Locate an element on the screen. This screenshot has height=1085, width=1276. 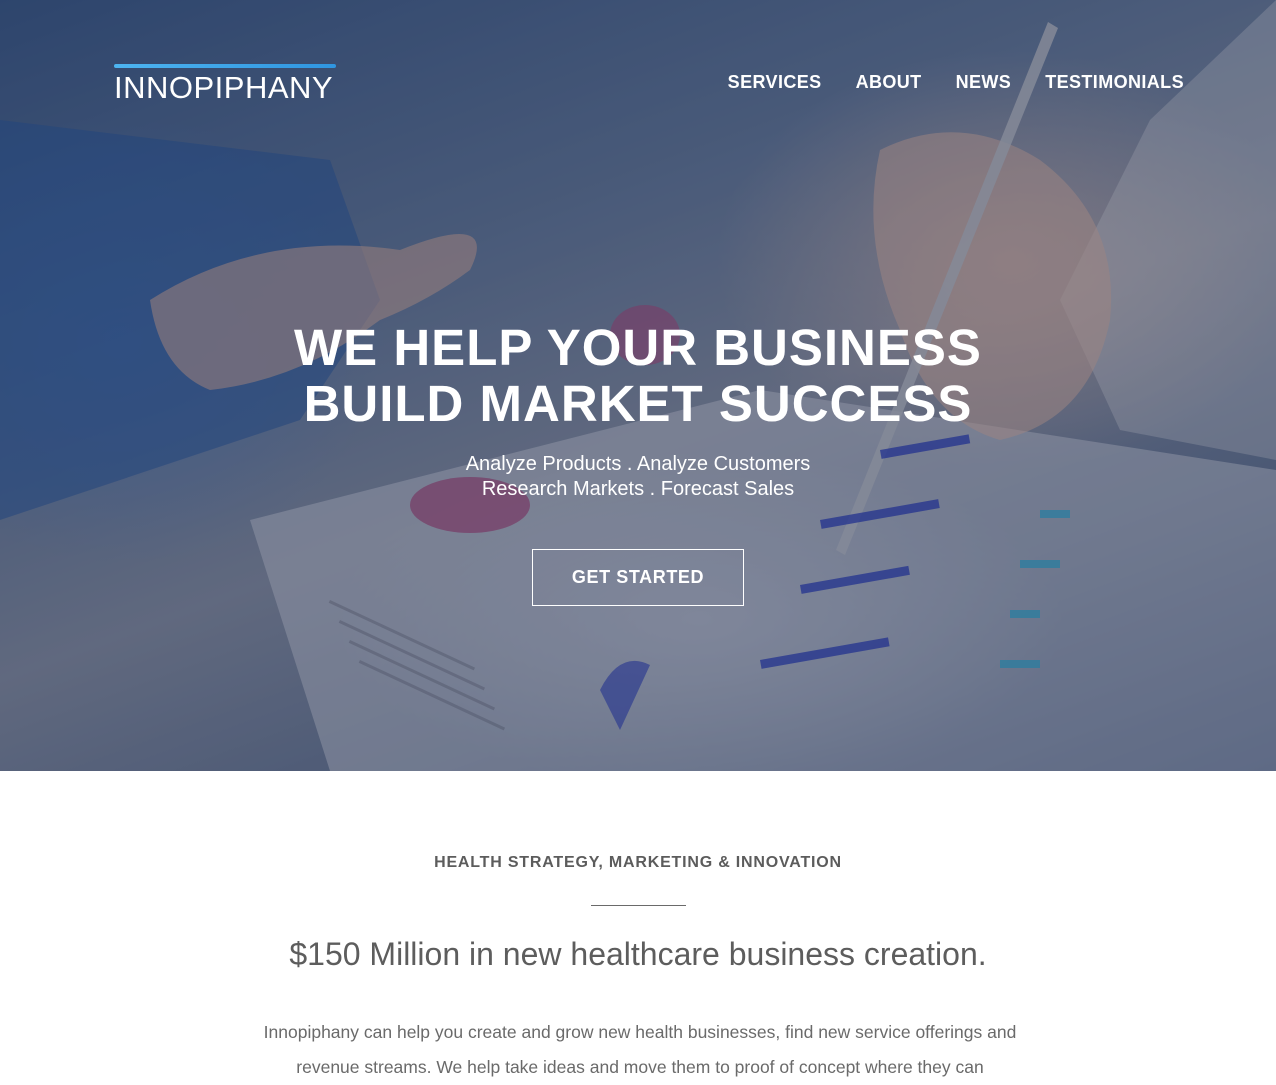
section-kicker: HEALTH STRATEGY, MARKETING & INNOVATION is located at coordinates (638, 862).